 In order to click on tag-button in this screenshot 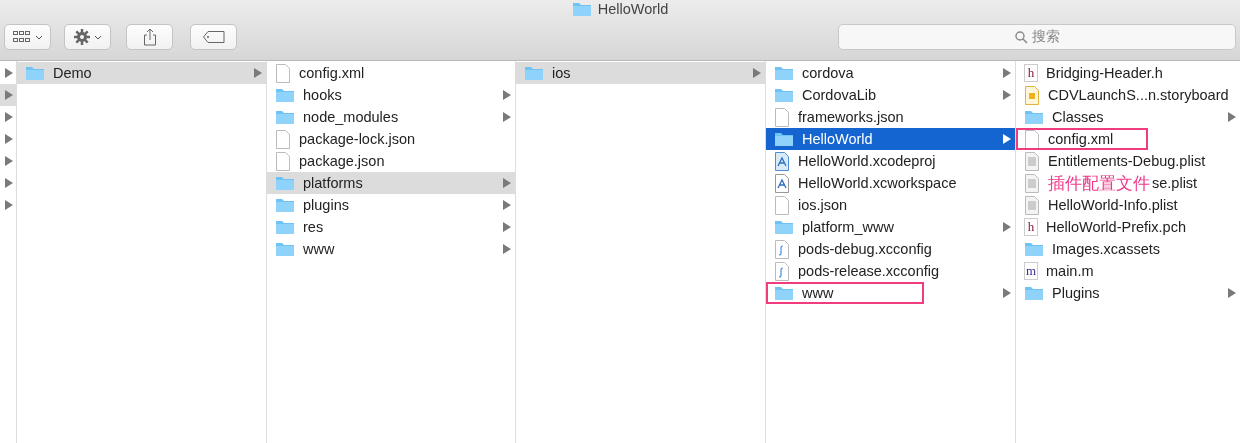, I will do `click(213, 37)`.